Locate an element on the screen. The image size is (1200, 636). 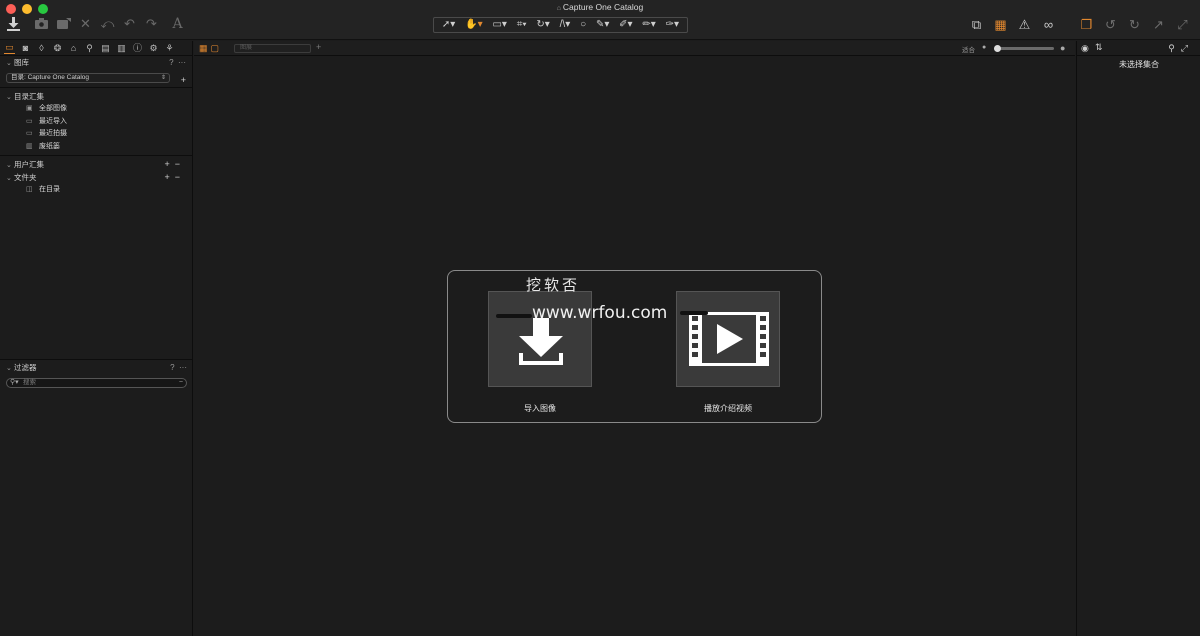
tab-lens: ◊ is located at coordinates (41, 48).